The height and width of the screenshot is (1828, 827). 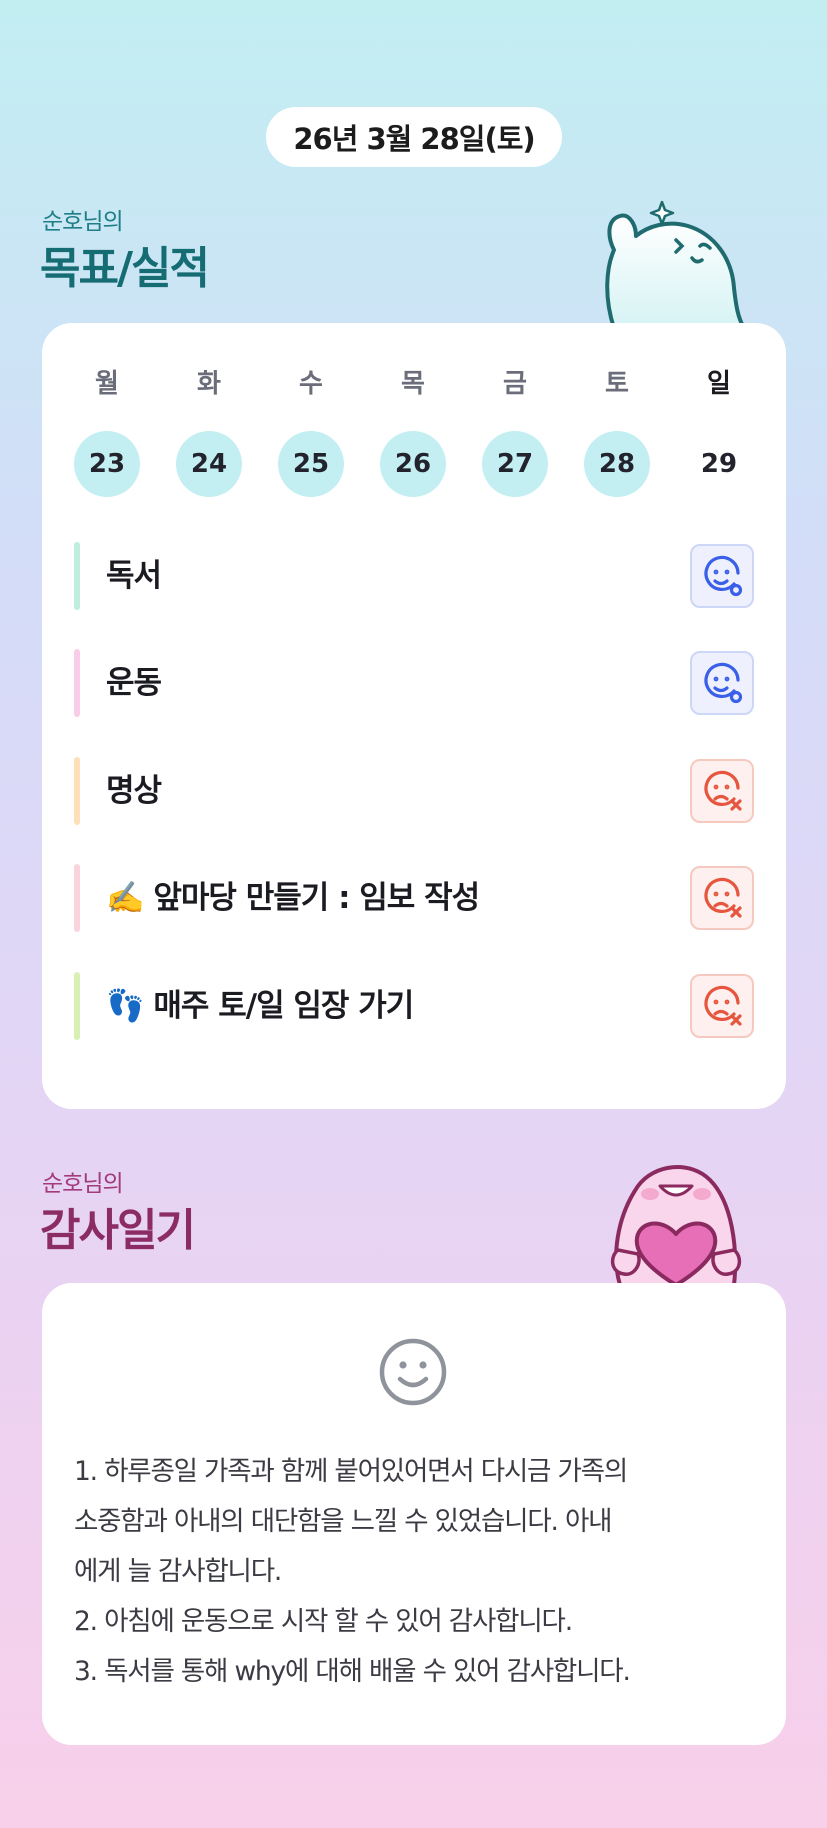 What do you see at coordinates (617, 464) in the screenshot?
I see `date-chip: 28` at bounding box center [617, 464].